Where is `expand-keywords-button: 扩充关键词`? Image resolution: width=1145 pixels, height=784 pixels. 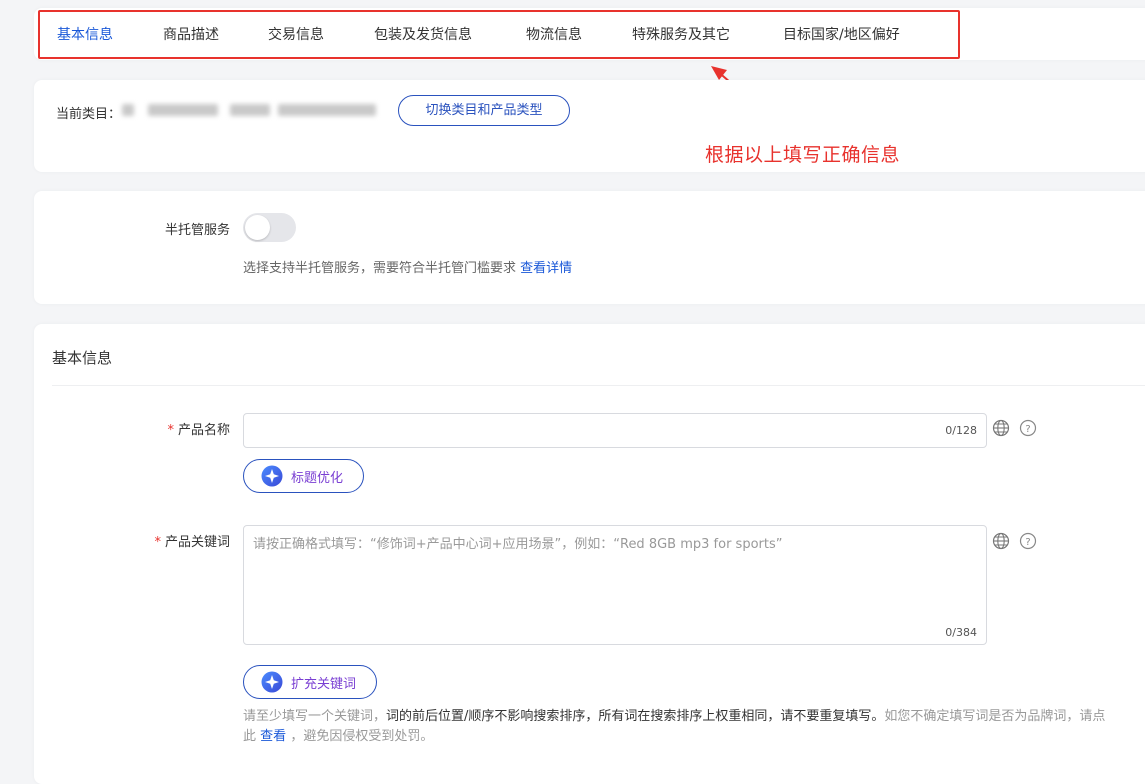
expand-keywords-button: 扩充关键词 is located at coordinates (310, 682).